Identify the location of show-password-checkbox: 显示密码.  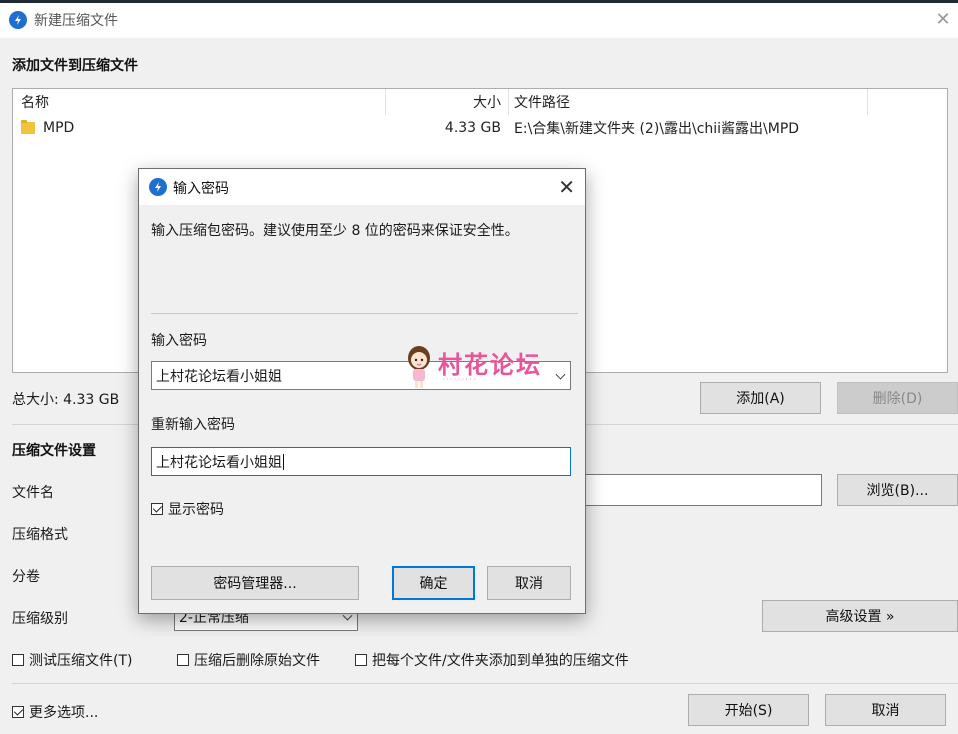
(187, 509).